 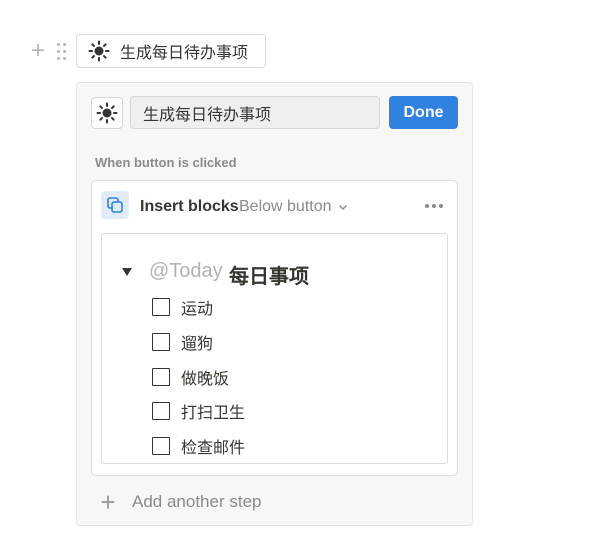 What do you see at coordinates (197, 307) in the screenshot?
I see `todo-label: 运动` at bounding box center [197, 307].